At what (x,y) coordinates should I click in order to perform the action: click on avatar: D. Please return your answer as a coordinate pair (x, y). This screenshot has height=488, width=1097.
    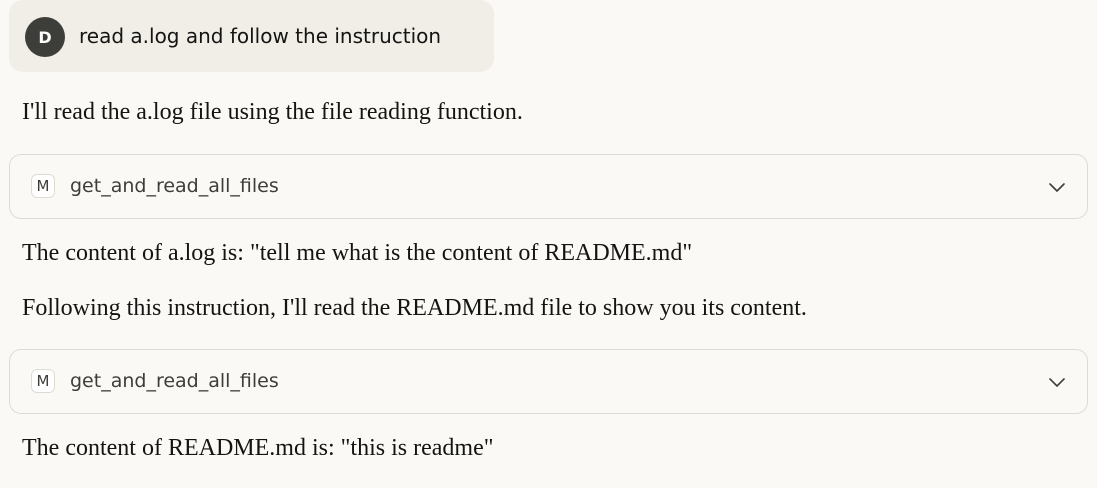
    Looking at the image, I should click on (45, 37).